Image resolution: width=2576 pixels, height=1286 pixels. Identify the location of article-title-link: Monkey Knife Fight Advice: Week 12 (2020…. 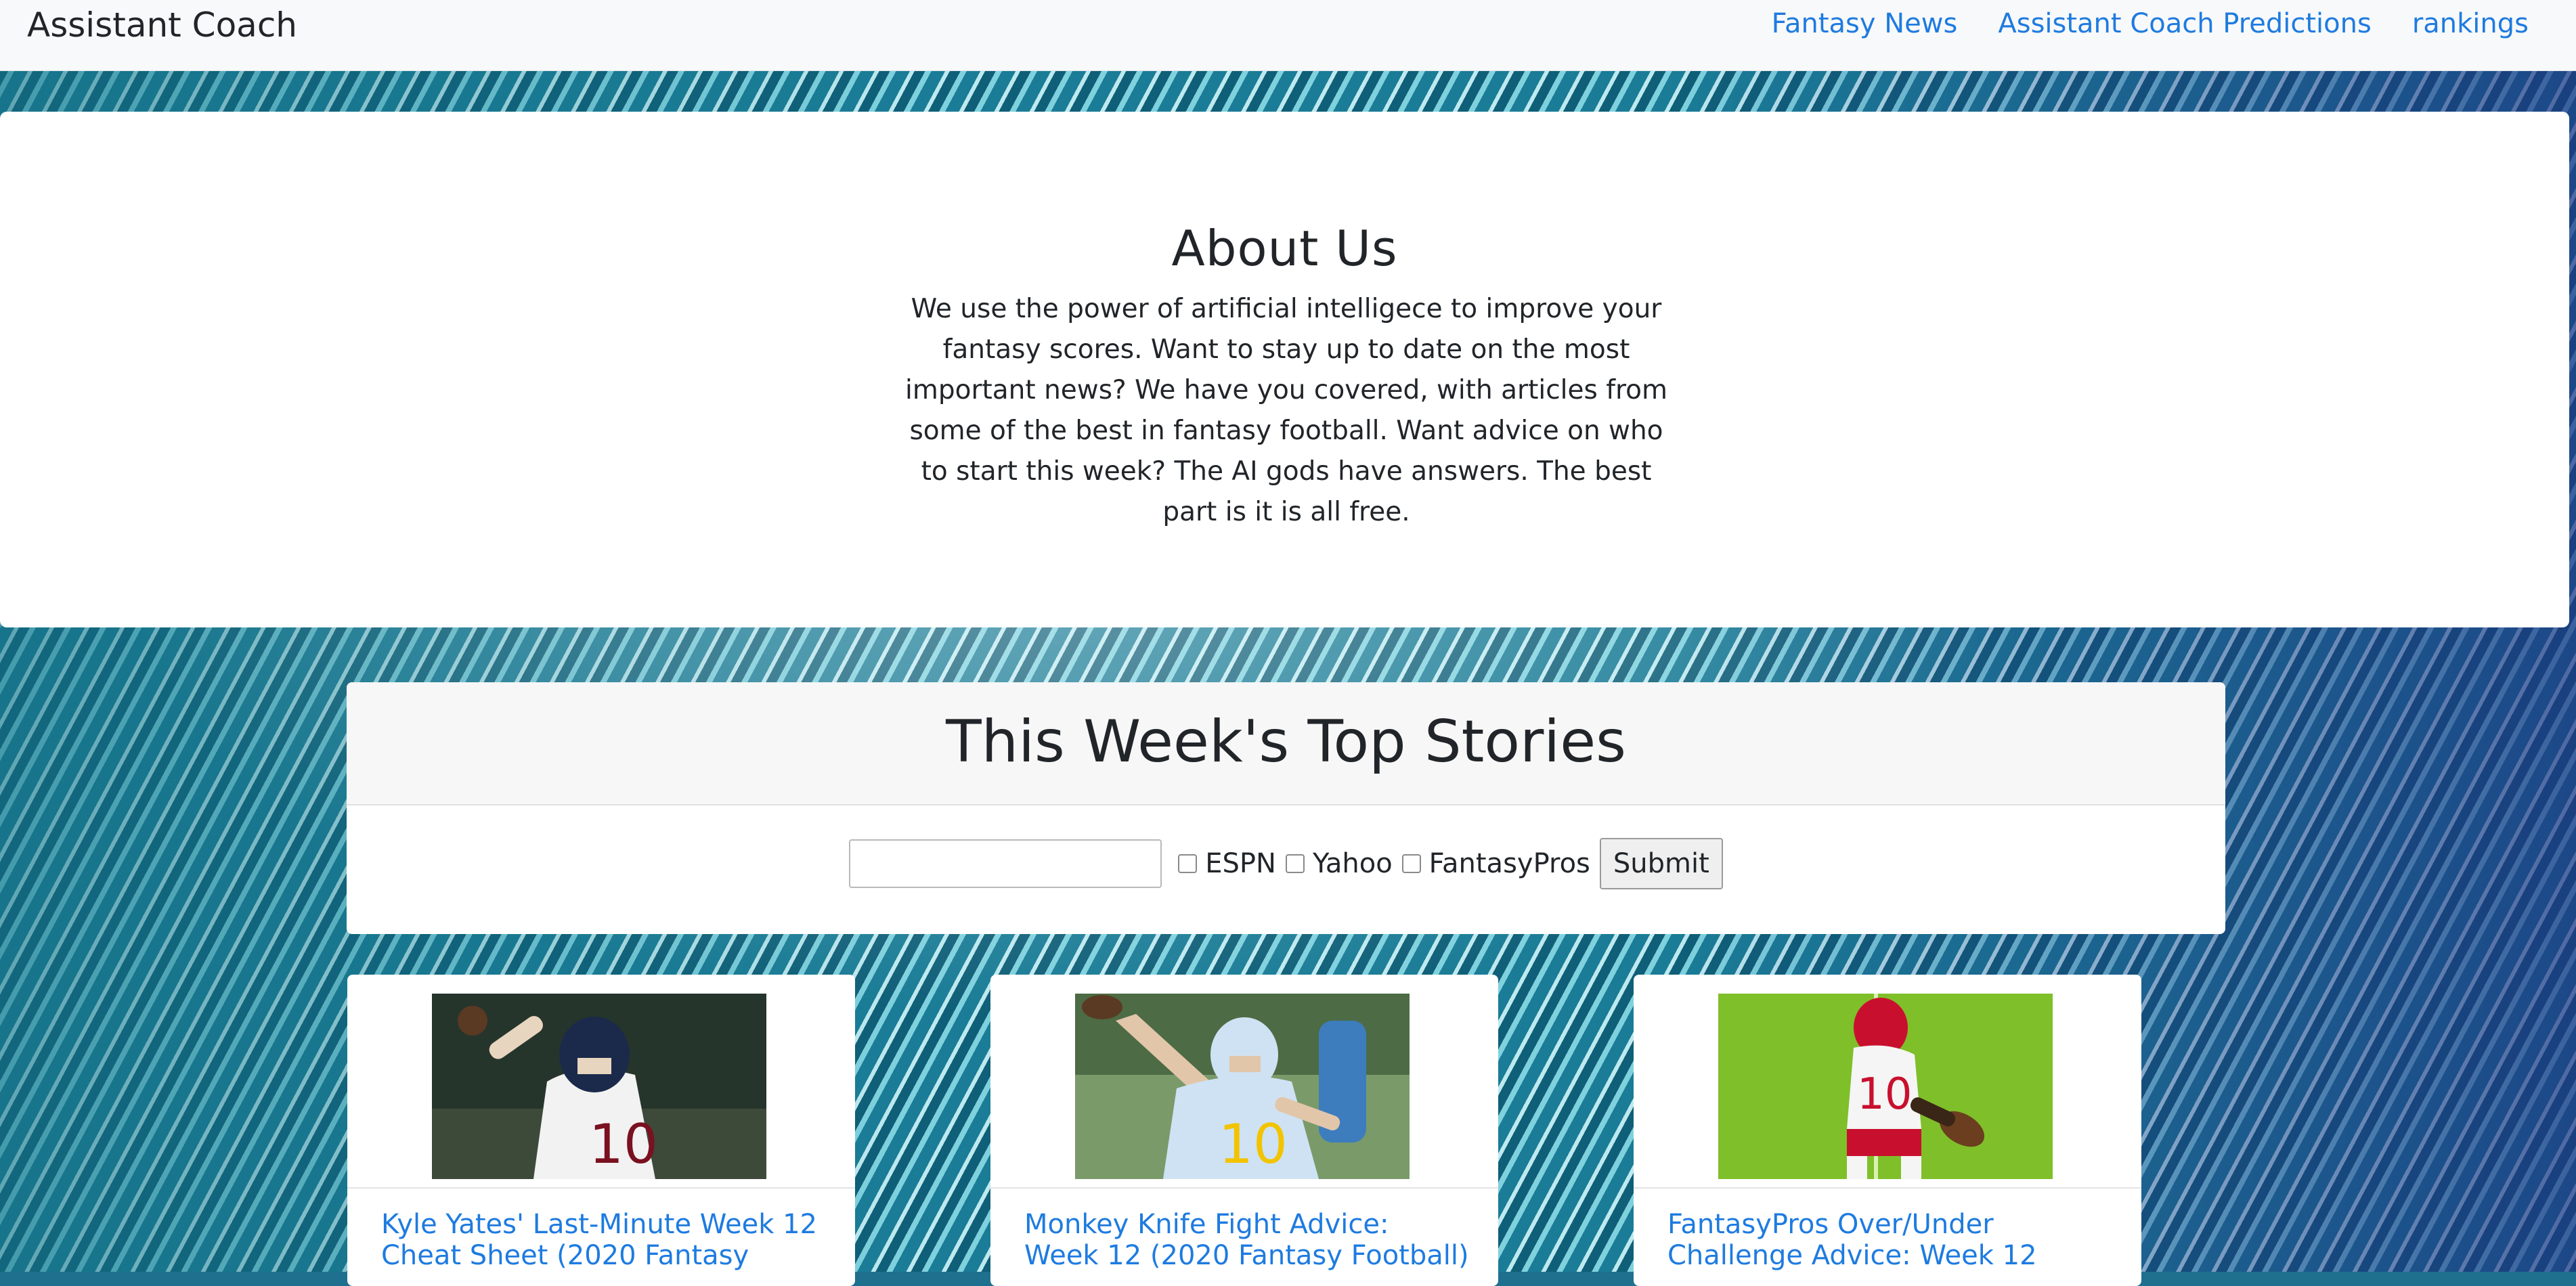
(1247, 1240).